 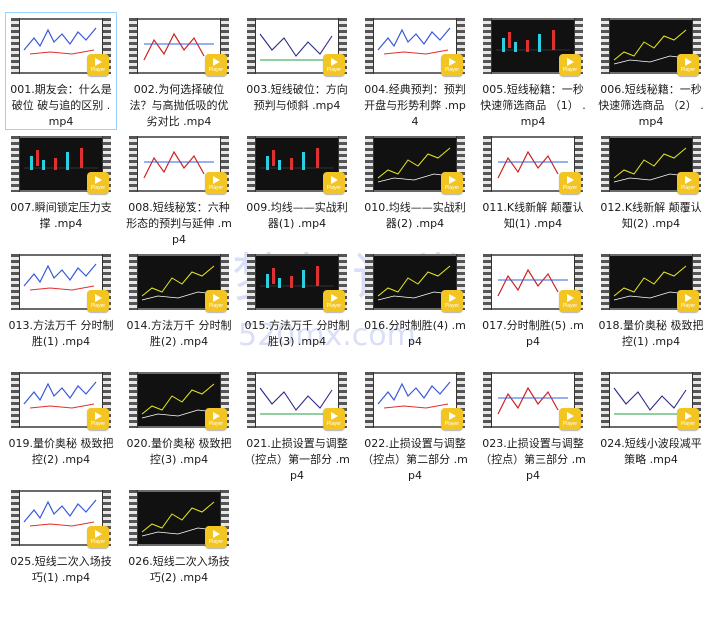 I want to click on video-file-item: Player 010.均线——实战利器(2) .mp4, so click(x=415, y=189).